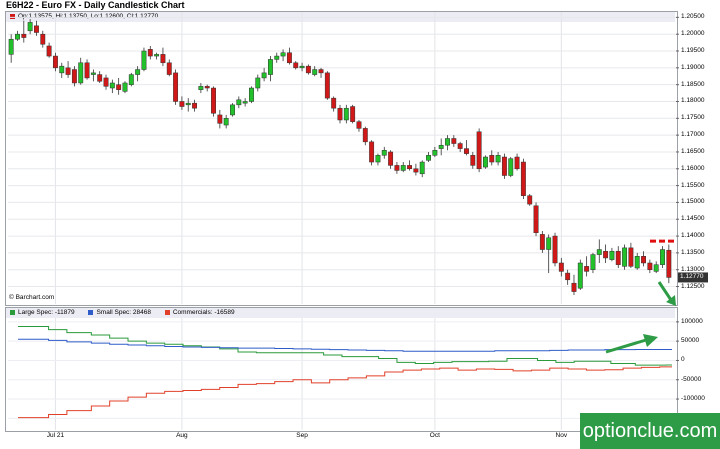  I want to click on up-arrow-shaft, so click(626, 346).